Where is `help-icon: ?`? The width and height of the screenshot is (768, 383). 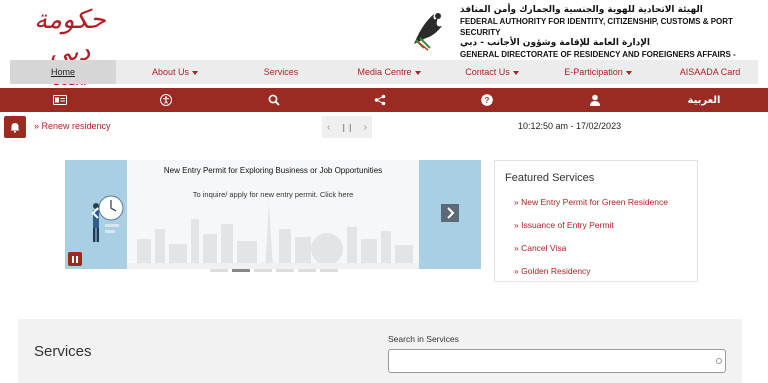
help-icon: ? is located at coordinates (487, 100).